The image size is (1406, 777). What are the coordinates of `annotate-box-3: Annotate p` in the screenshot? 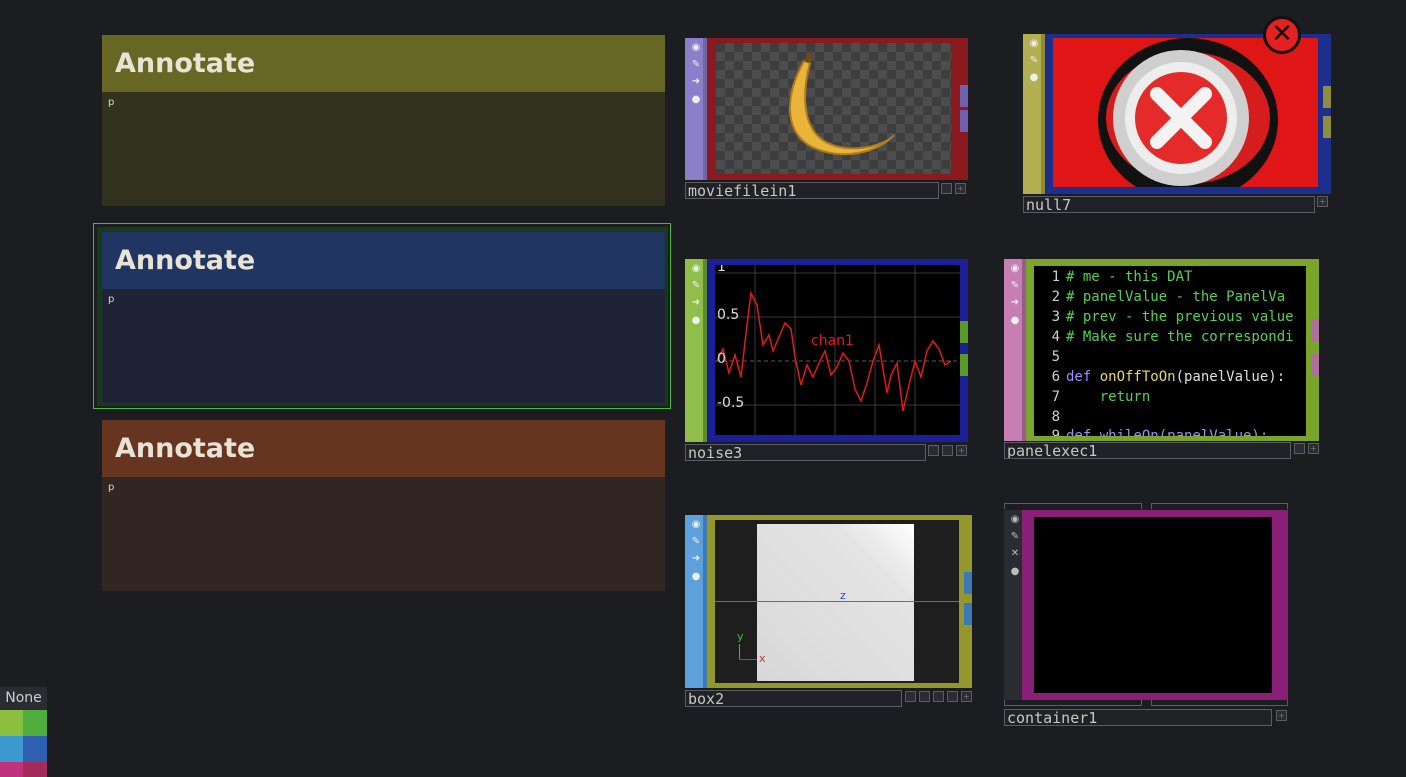 It's located at (383, 505).